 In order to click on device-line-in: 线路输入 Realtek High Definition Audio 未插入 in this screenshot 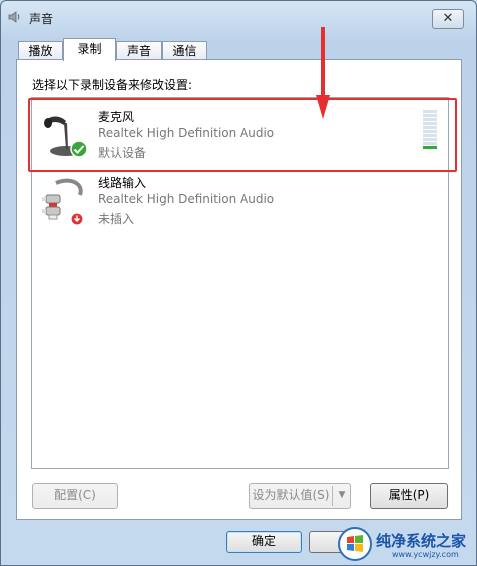, I will do `click(239, 199)`.